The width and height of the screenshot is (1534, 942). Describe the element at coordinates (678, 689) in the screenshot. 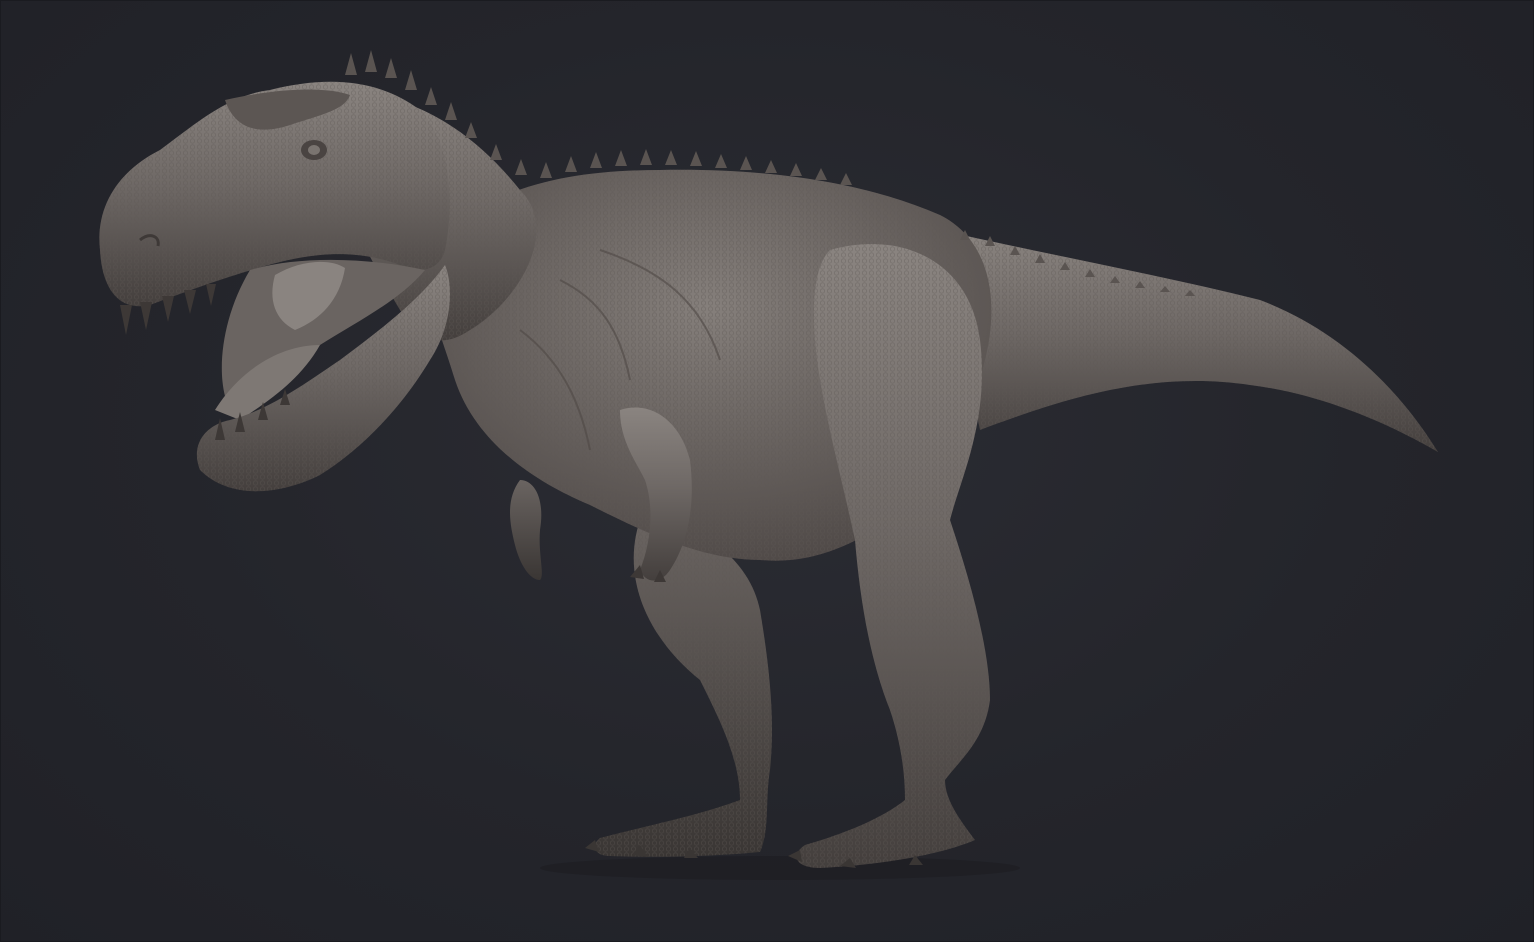

I see `far-hind-leg` at that location.